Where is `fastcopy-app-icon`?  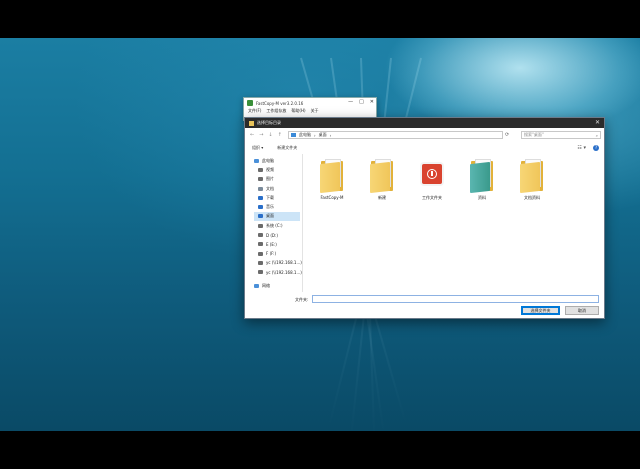 fastcopy-app-icon is located at coordinates (250, 103).